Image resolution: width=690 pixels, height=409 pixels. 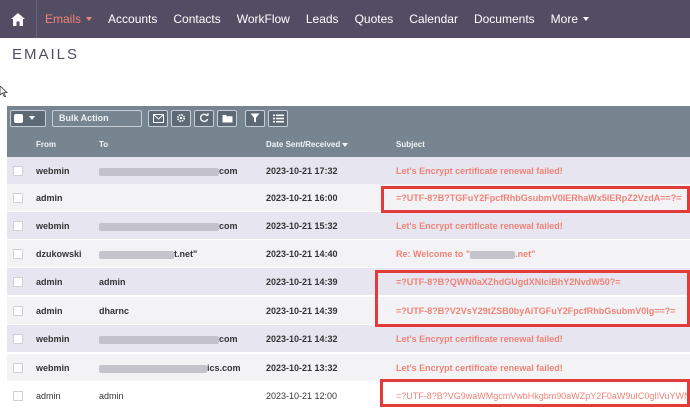 I want to click on column-from: From, so click(x=46, y=144).